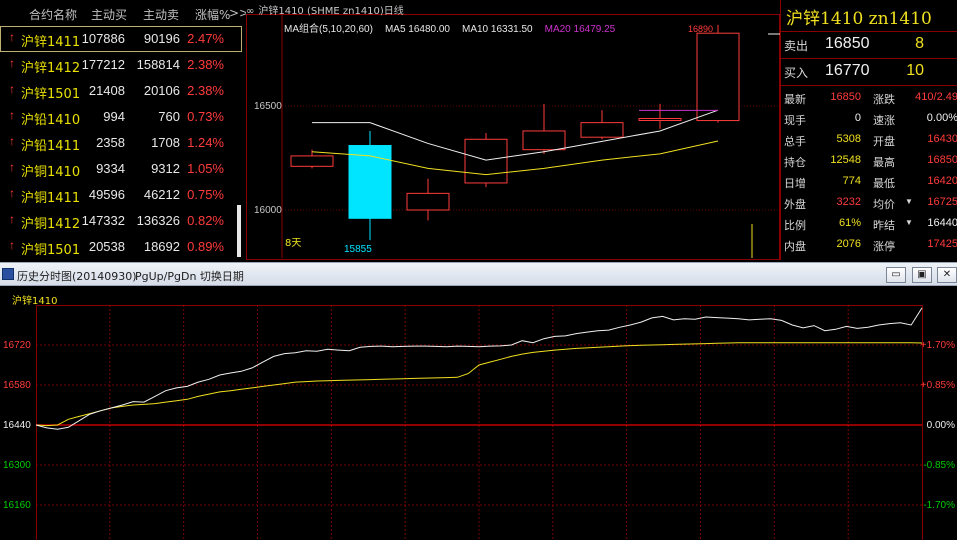 This screenshot has height=540, width=957. I want to click on stat-label: 最低, so click(884, 183).